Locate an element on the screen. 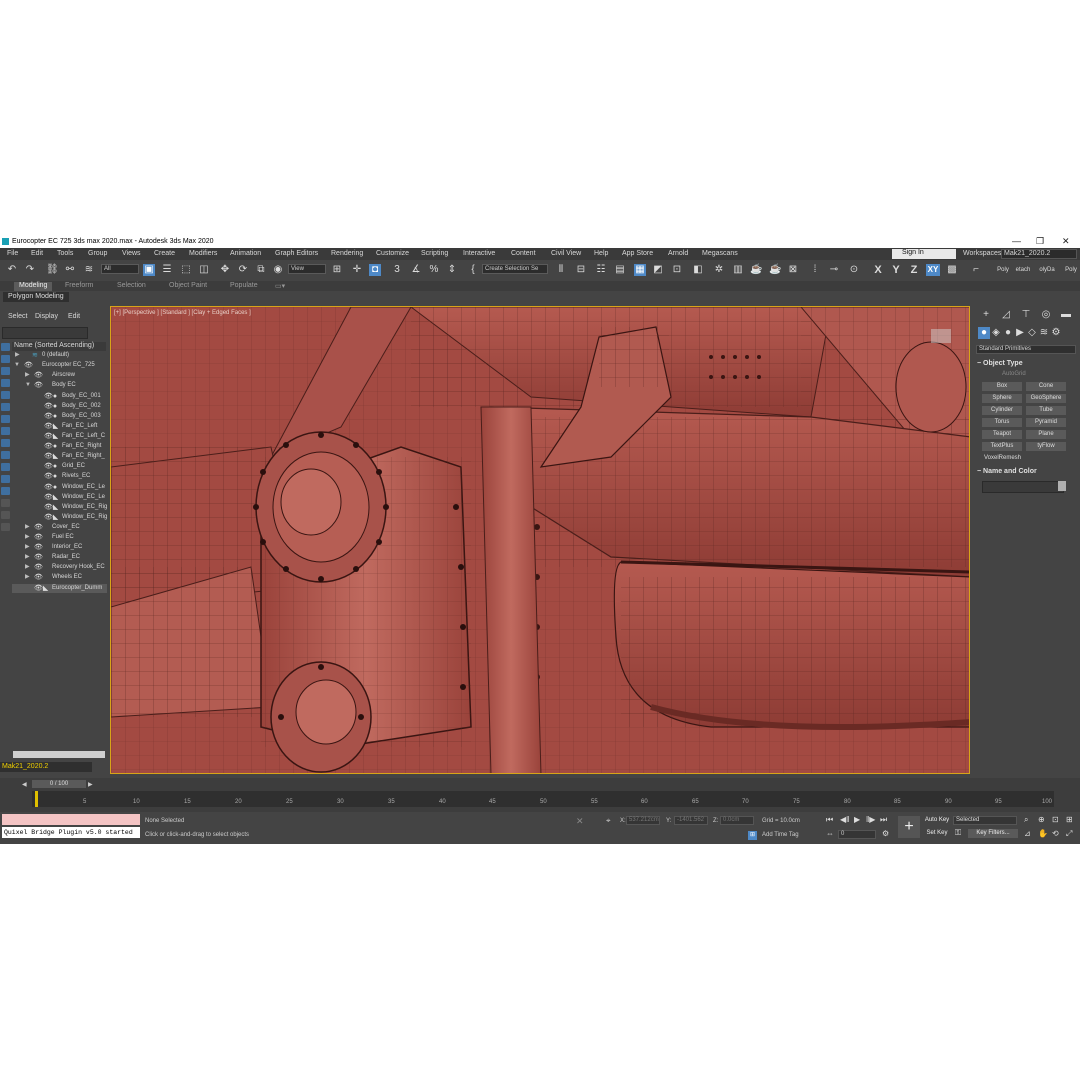 This screenshot has height=1080, width=1080. place-icon: ◉ is located at coordinates (278, 270).